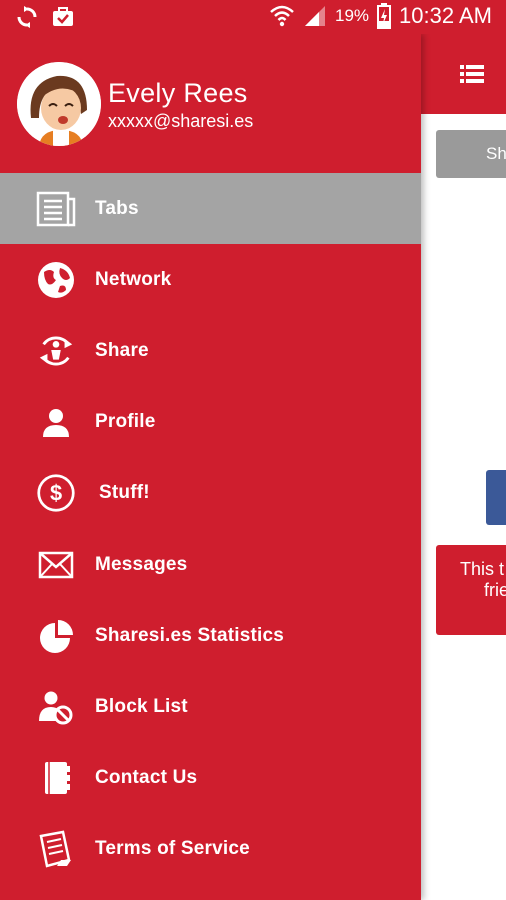 This screenshot has width=506, height=900. I want to click on menu-item-statistics: Sharesi.es Statistics, so click(210, 635).